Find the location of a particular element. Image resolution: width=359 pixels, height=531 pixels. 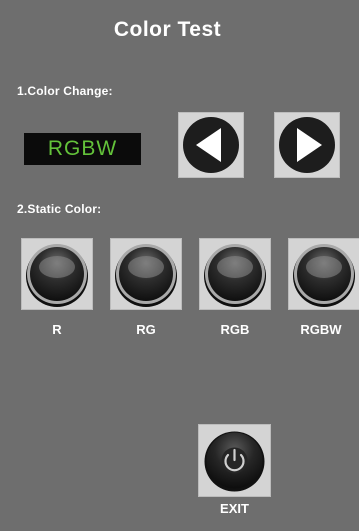

right-arrow-icon is located at coordinates (307, 145).